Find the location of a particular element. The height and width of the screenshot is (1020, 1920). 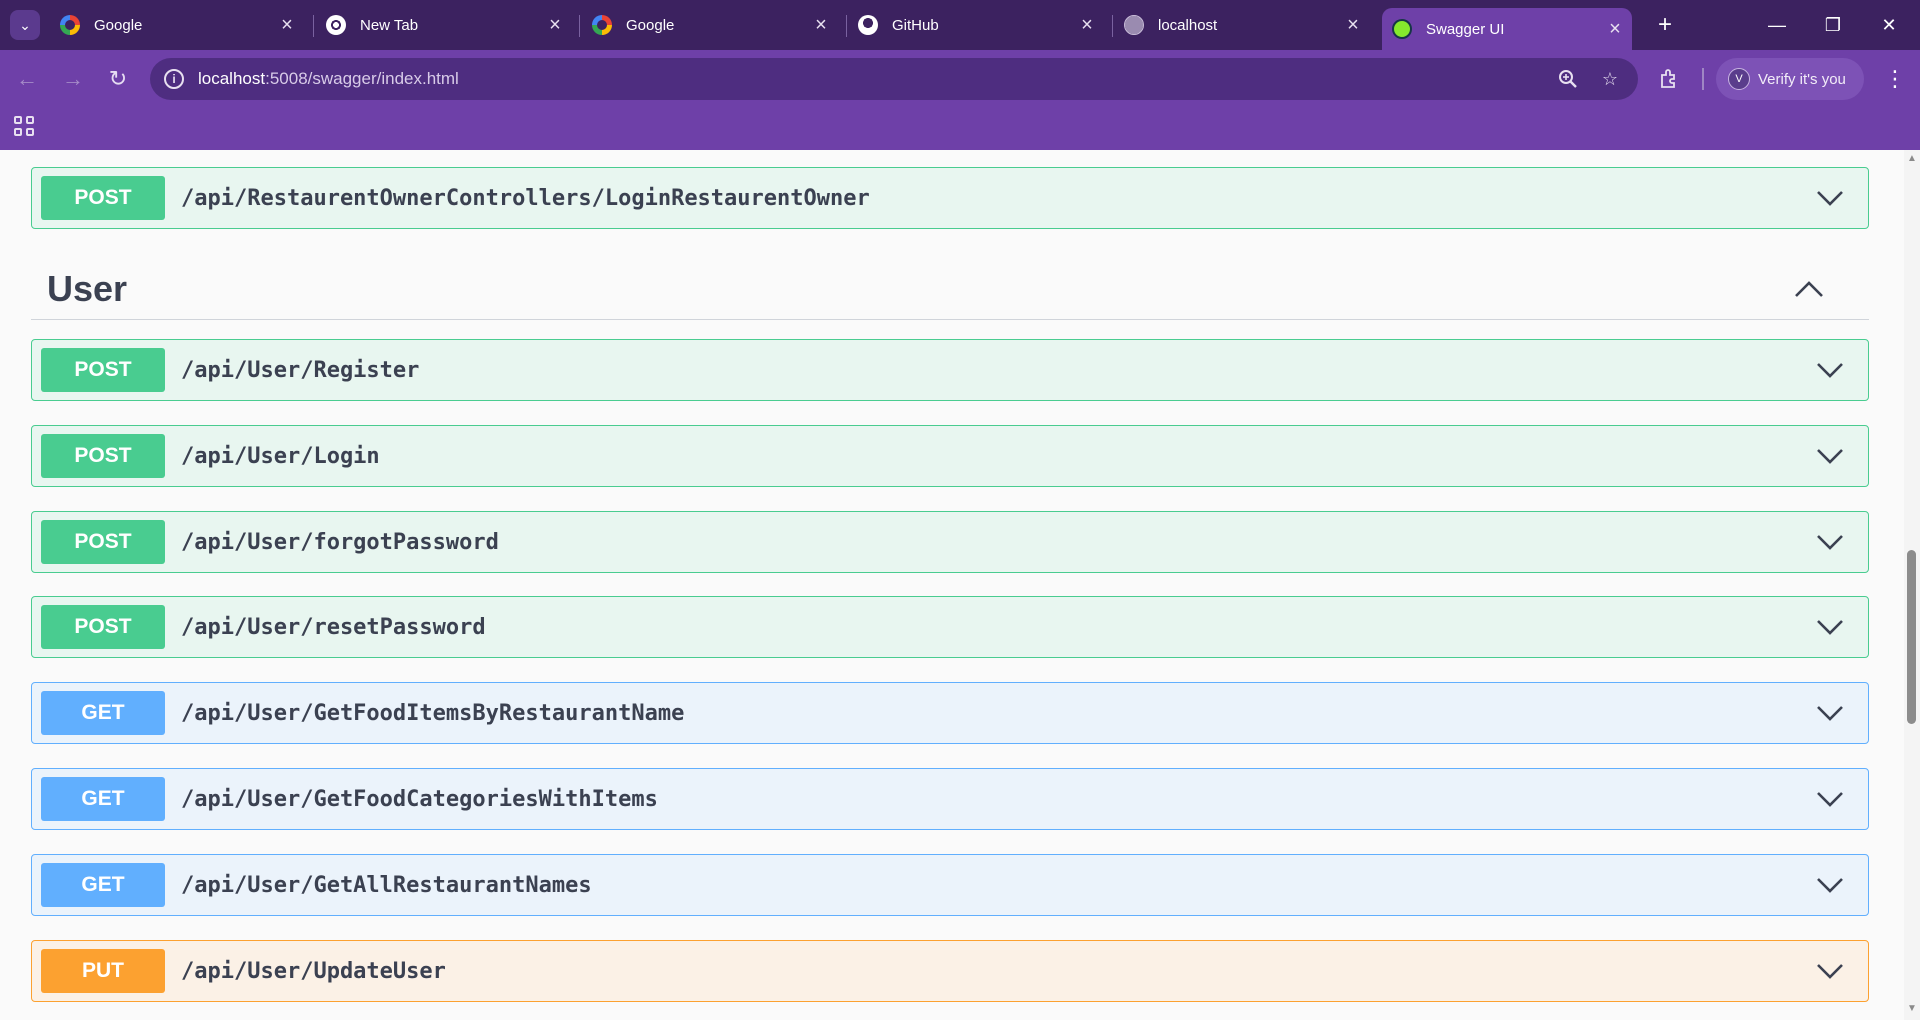

github-icon is located at coordinates (868, 25).